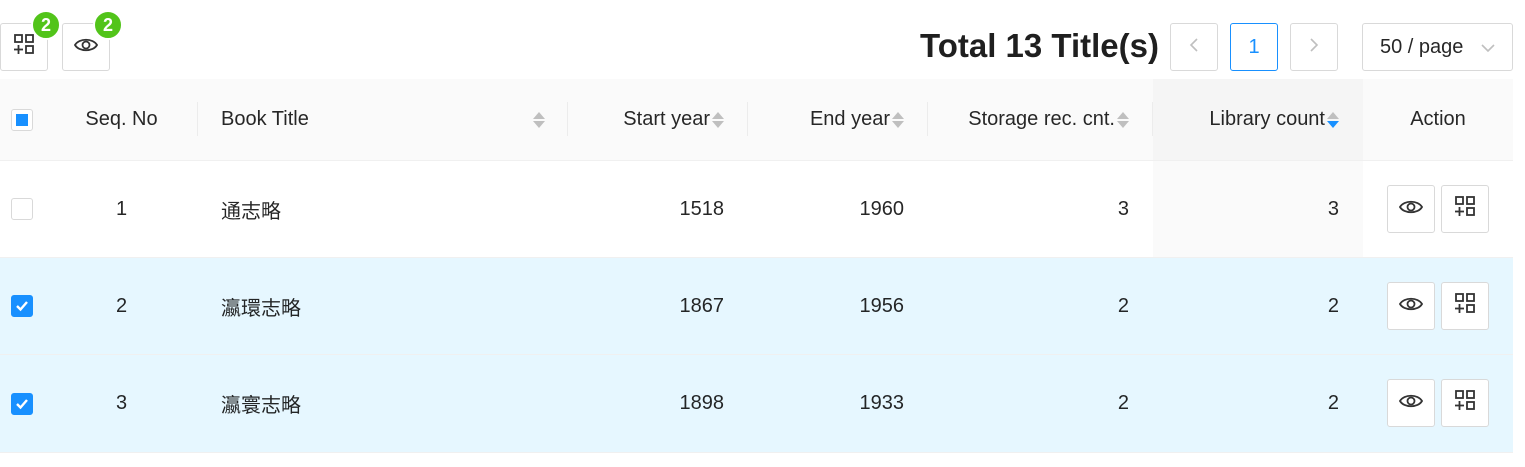  I want to click on prev-page-button, so click(1194, 47).